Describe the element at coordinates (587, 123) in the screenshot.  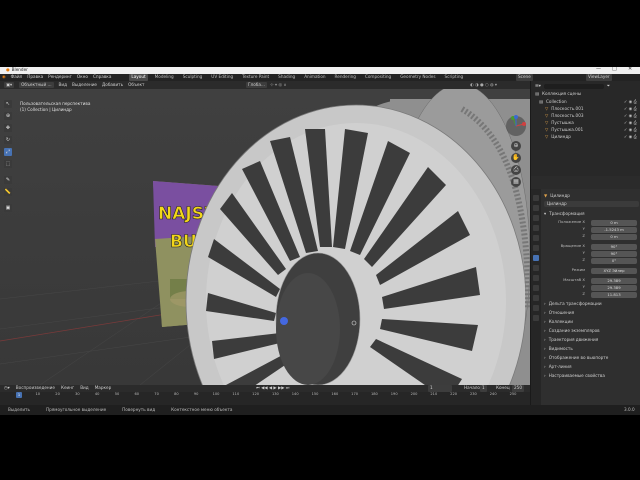
I see `outliner-item: ▽ Пустышка ✓ ◉ ⎙` at that location.